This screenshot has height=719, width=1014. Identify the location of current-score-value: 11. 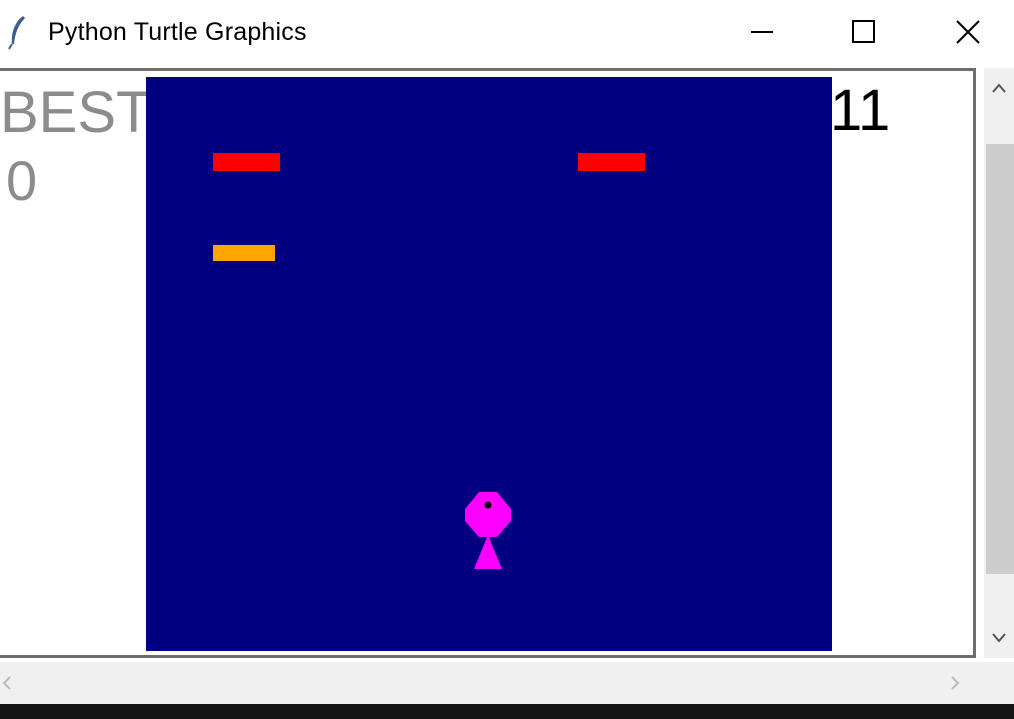
(860, 110).